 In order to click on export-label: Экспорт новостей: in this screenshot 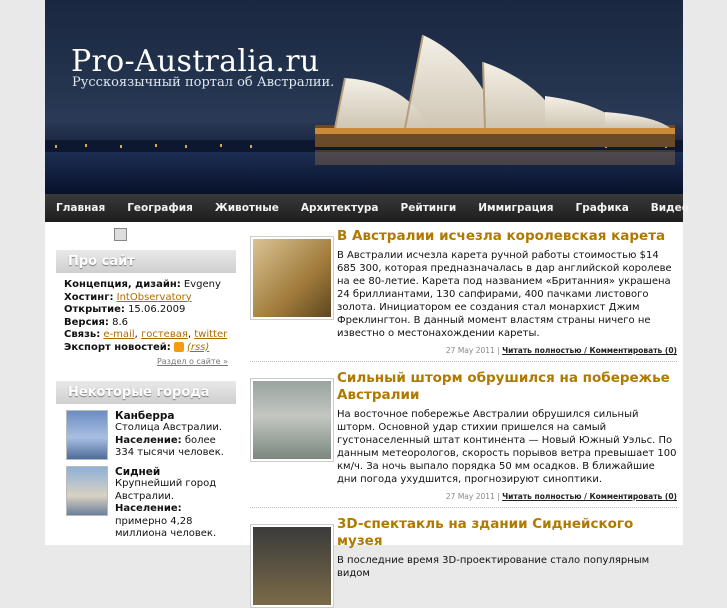, I will do `click(117, 347)`.